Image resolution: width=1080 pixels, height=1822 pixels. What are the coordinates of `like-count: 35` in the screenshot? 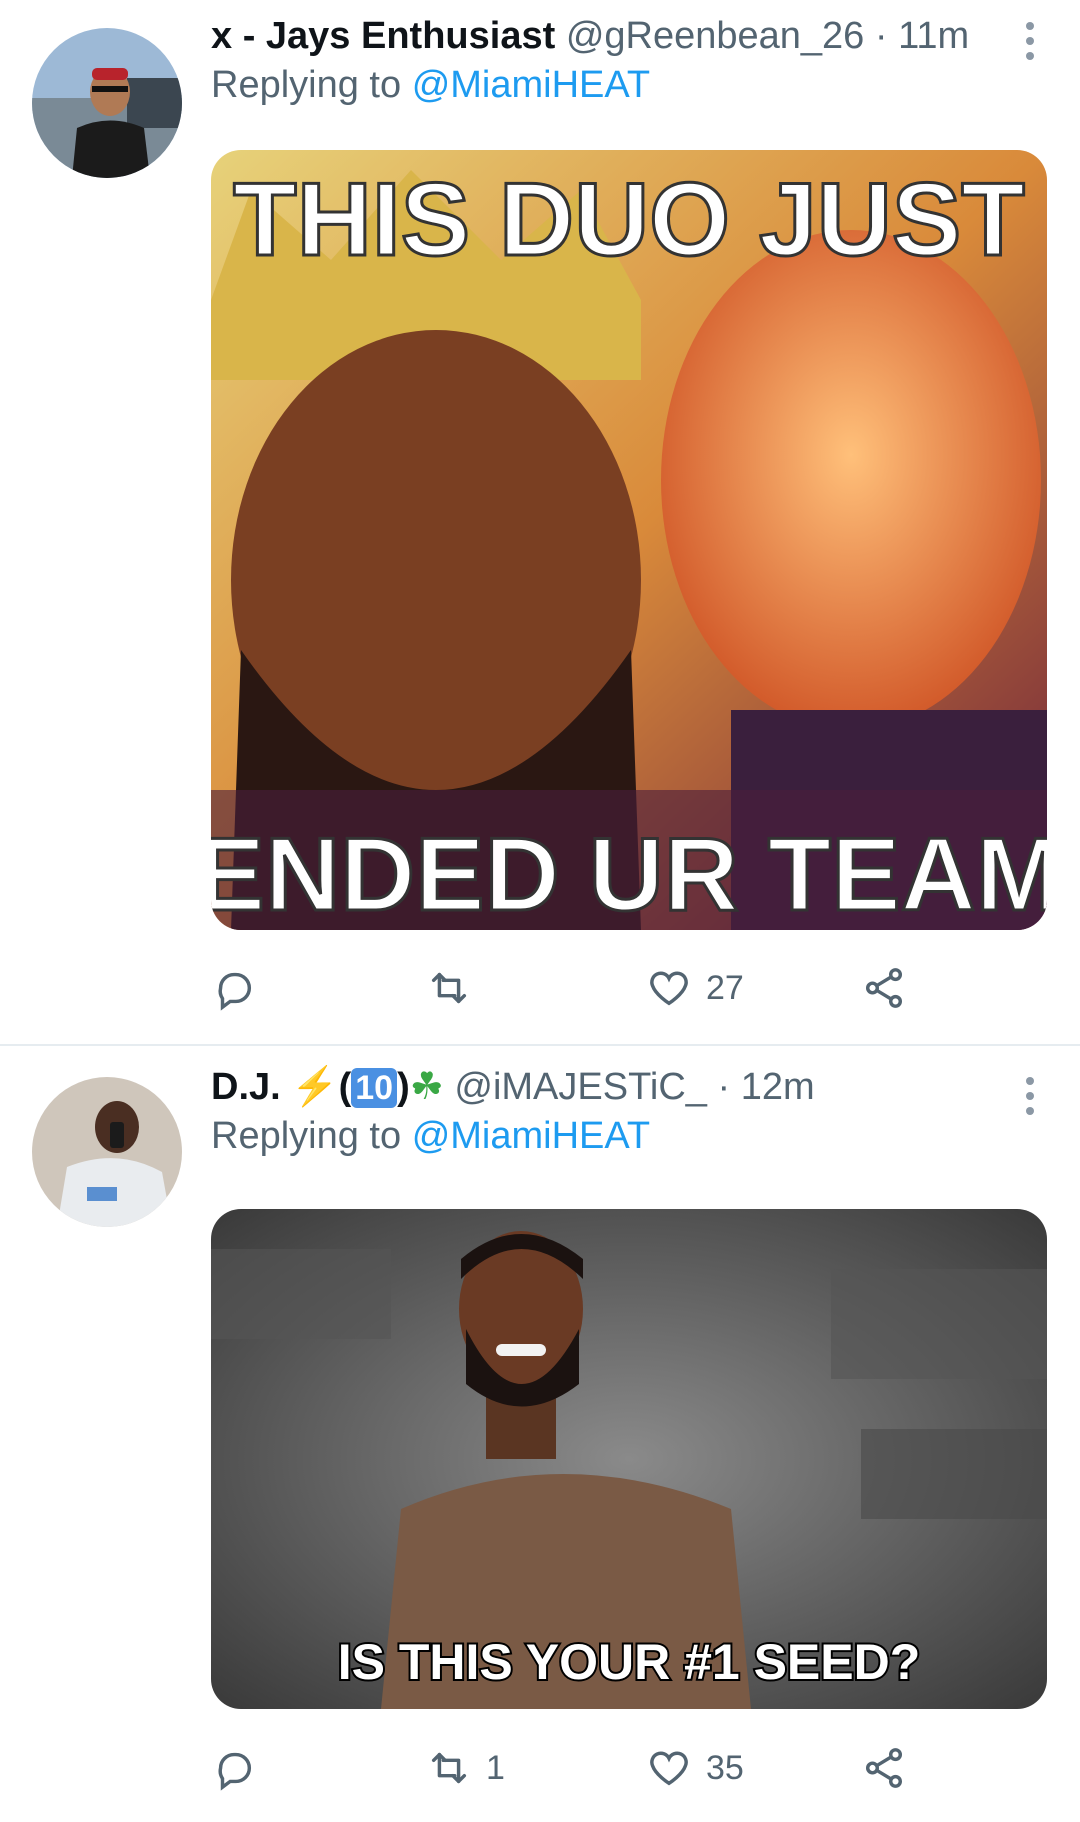 It's located at (725, 1767).